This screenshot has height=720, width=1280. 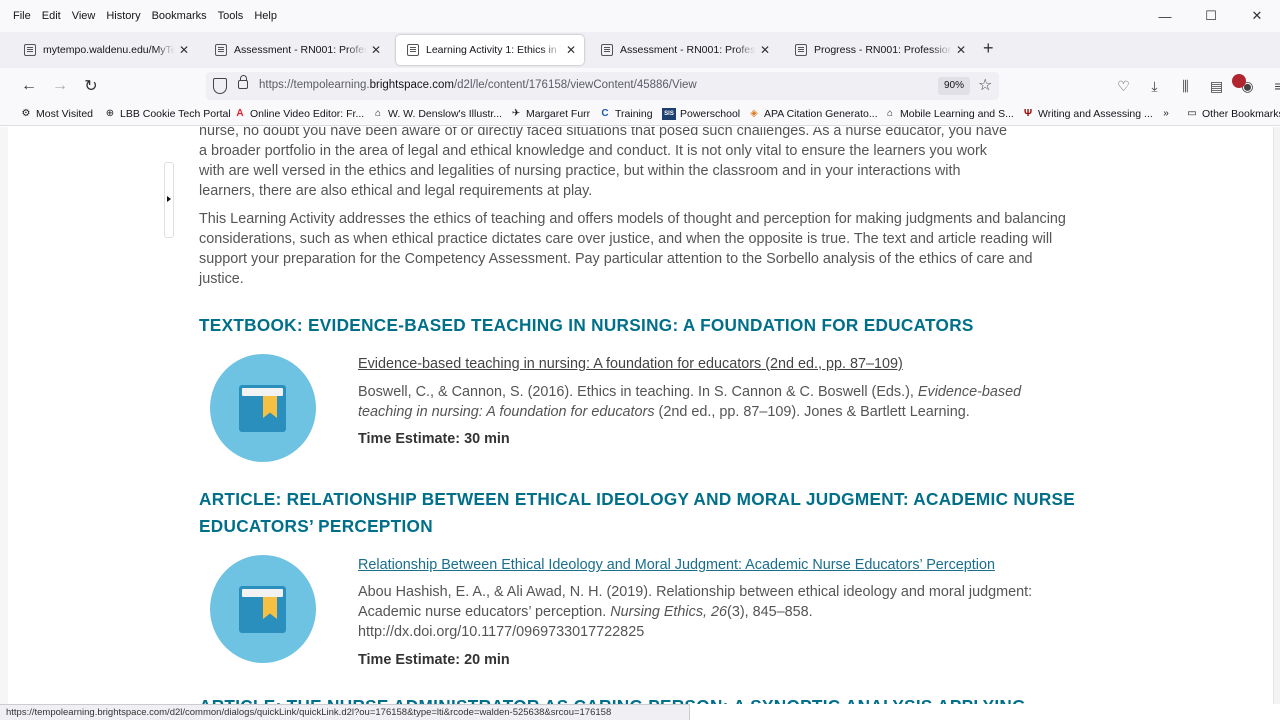 What do you see at coordinates (1216, 86) in the screenshot?
I see `sidebar-icon: ▤` at bounding box center [1216, 86].